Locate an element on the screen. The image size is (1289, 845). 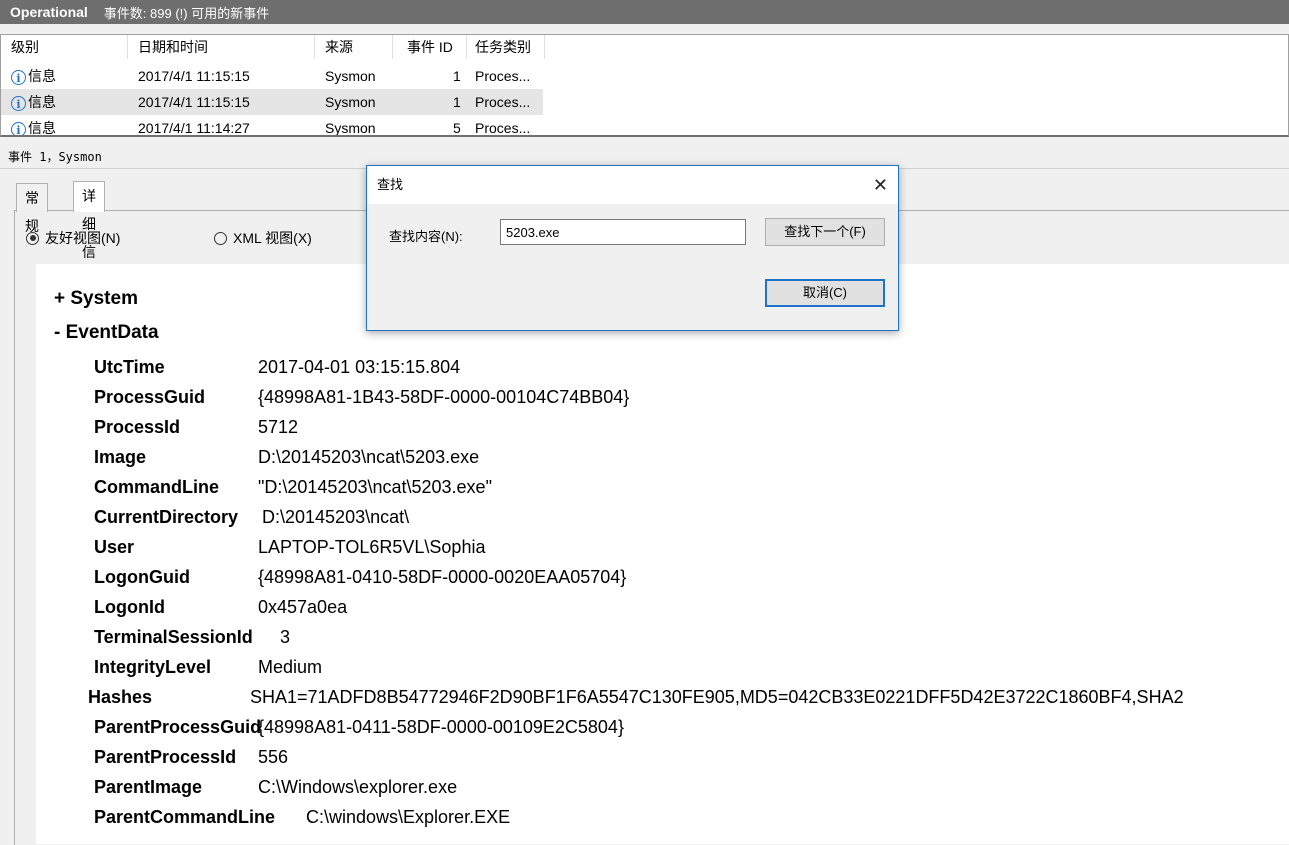
close-icon: ✕ is located at coordinates (880, 185).